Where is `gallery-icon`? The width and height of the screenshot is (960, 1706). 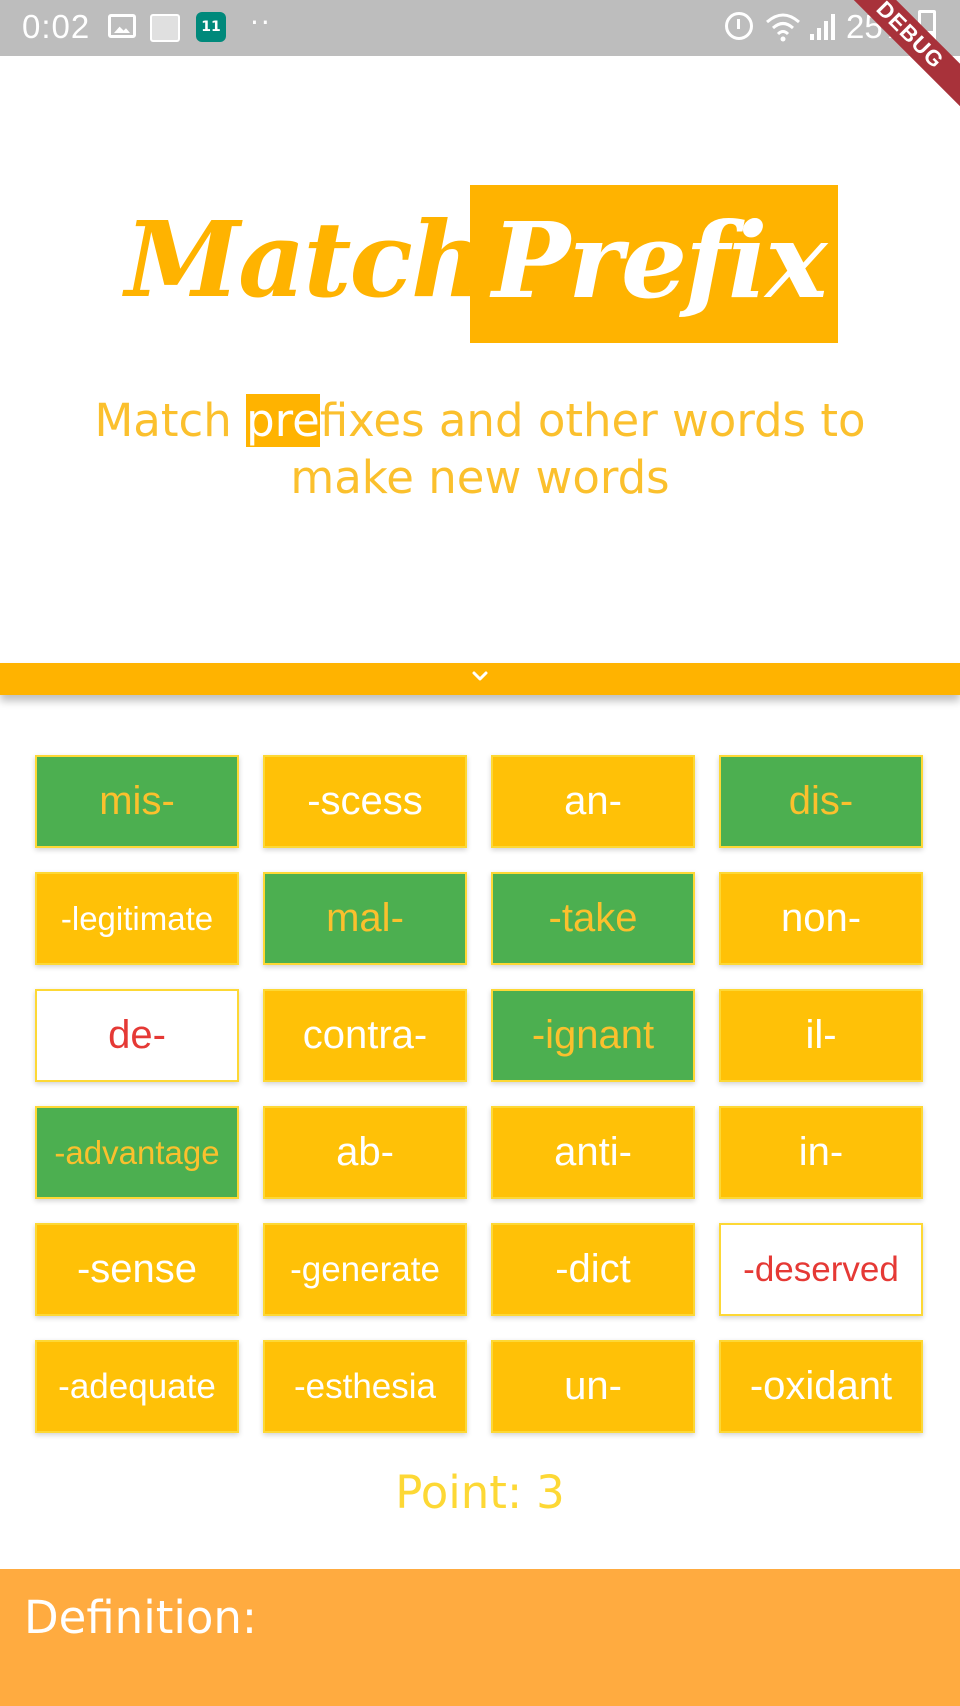 gallery-icon is located at coordinates (122, 26).